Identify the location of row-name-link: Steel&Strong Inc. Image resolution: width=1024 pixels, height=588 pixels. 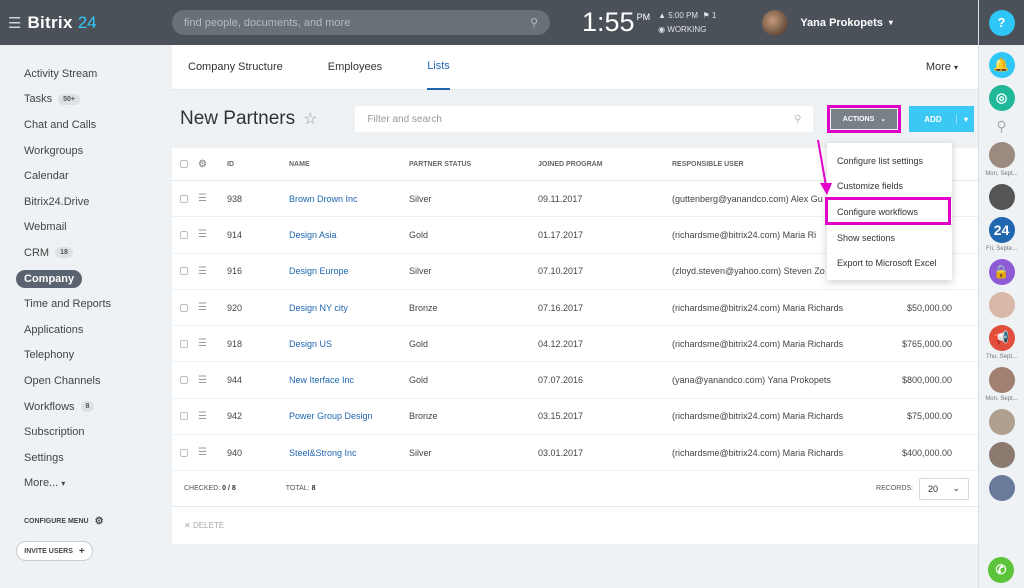
(349, 453).